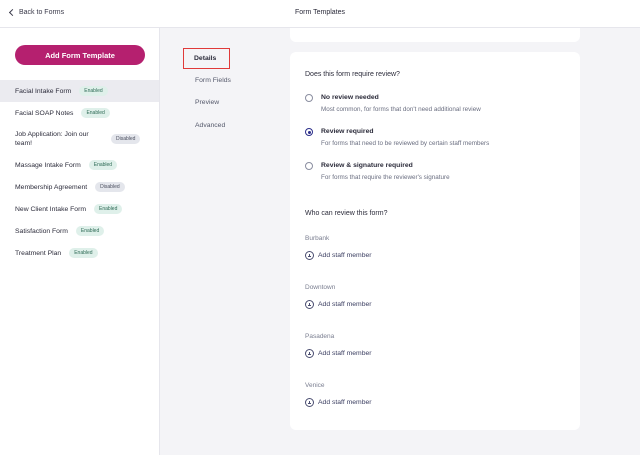 The height and width of the screenshot is (455, 640). What do you see at coordinates (317, 238) in the screenshot?
I see `location-burbank: Burbank` at bounding box center [317, 238].